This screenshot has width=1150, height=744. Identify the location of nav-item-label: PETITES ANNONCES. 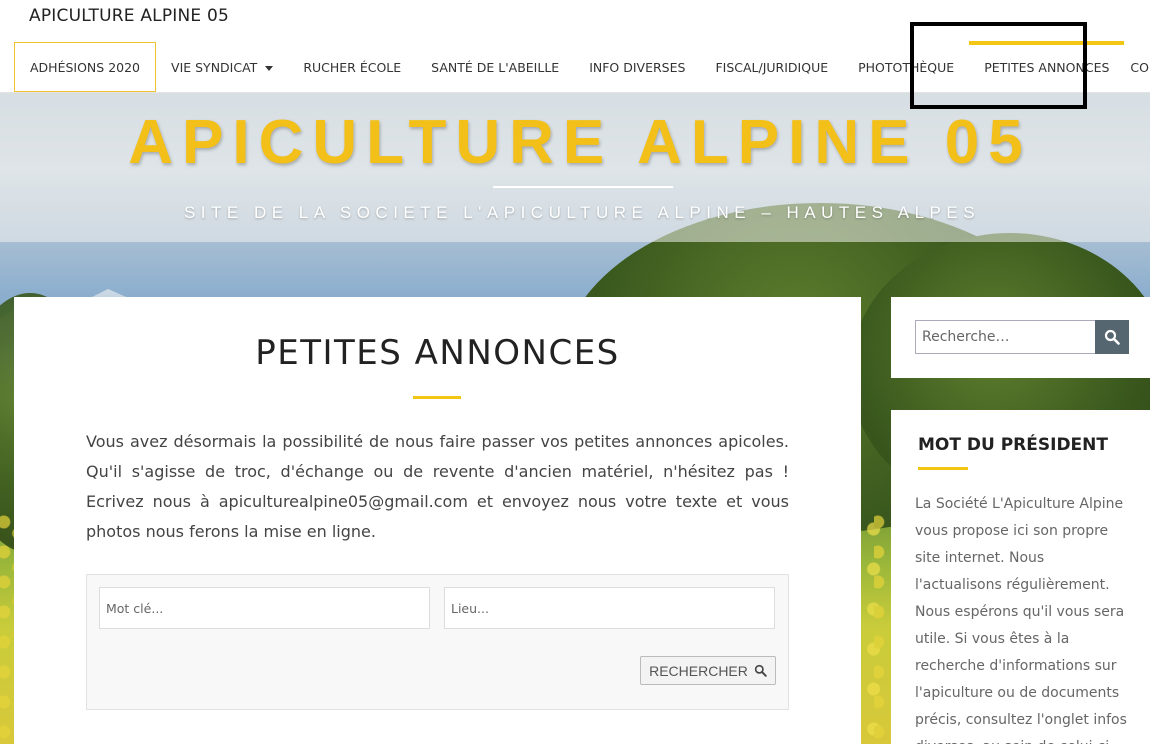
(1047, 67).